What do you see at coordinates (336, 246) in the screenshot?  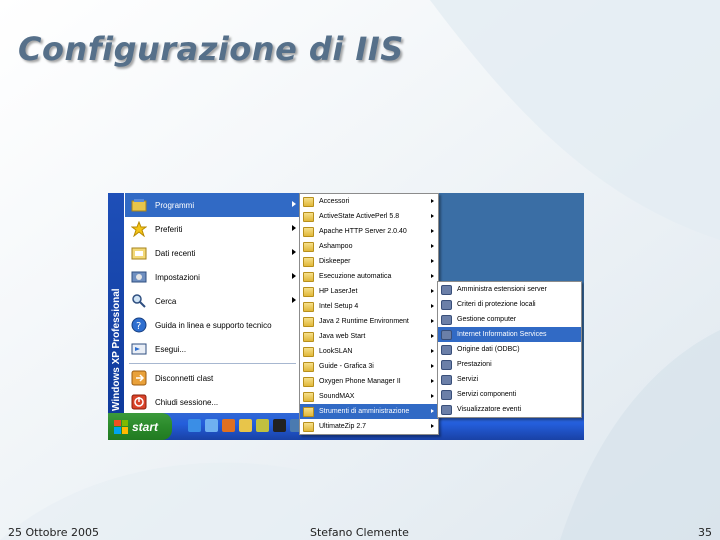 I see `program-item-label: Ashampoo` at bounding box center [336, 246].